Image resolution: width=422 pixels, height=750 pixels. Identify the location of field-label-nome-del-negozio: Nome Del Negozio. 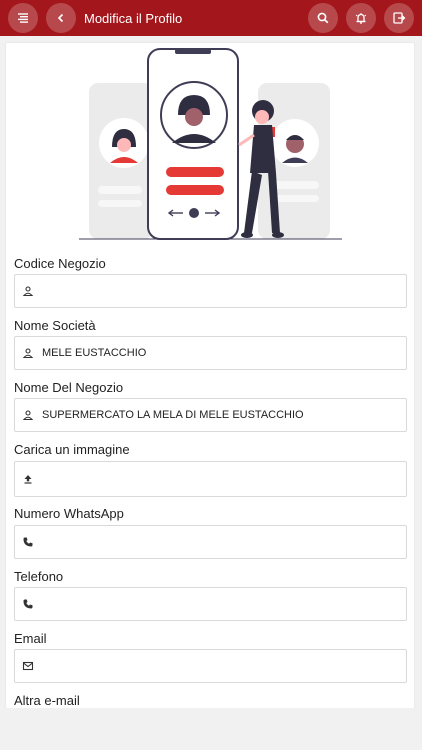
(69, 387).